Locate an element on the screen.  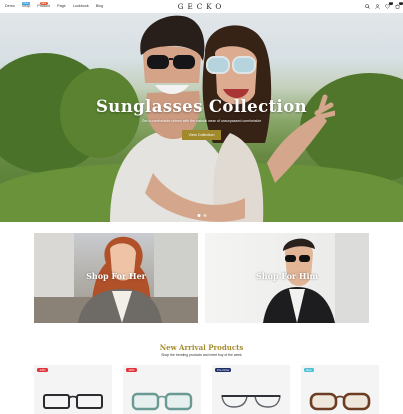
header-actions: 0 0 is located at coordinates (383, 6).